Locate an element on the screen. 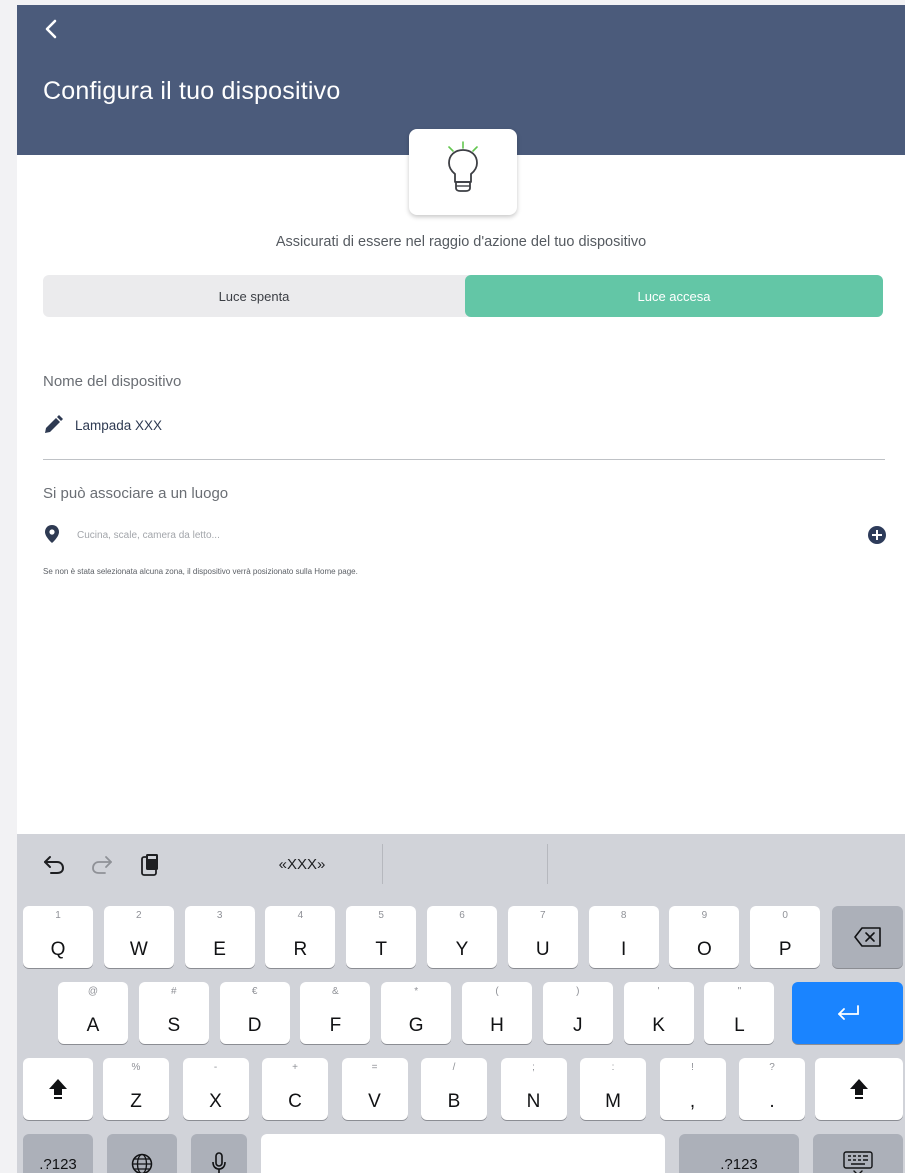 The image size is (905, 1173). light-rays-icon is located at coordinates (463, 146).